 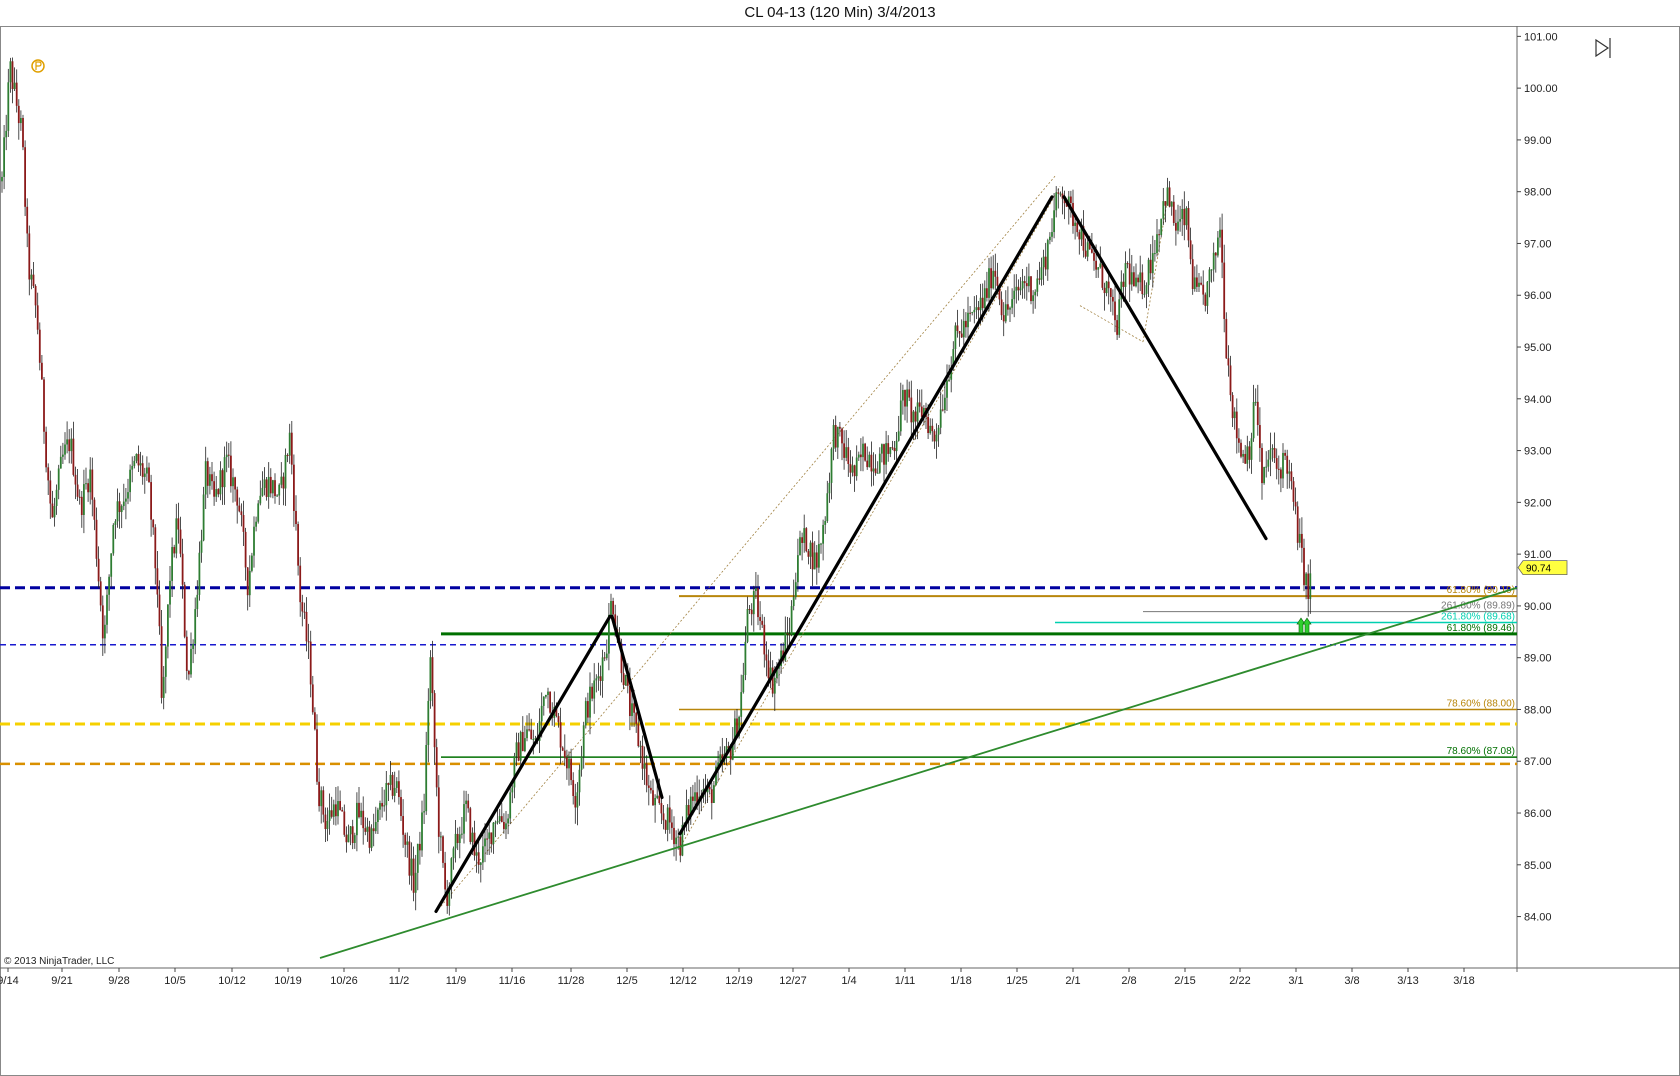 What do you see at coordinates (1542, 567) in the screenshot?
I see `last-price-marker: 90.74` at bounding box center [1542, 567].